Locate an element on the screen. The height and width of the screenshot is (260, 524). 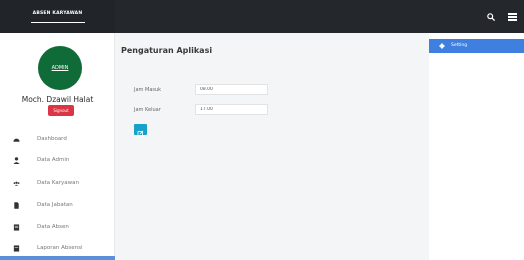
list-icon is located at coordinates (16, 227).